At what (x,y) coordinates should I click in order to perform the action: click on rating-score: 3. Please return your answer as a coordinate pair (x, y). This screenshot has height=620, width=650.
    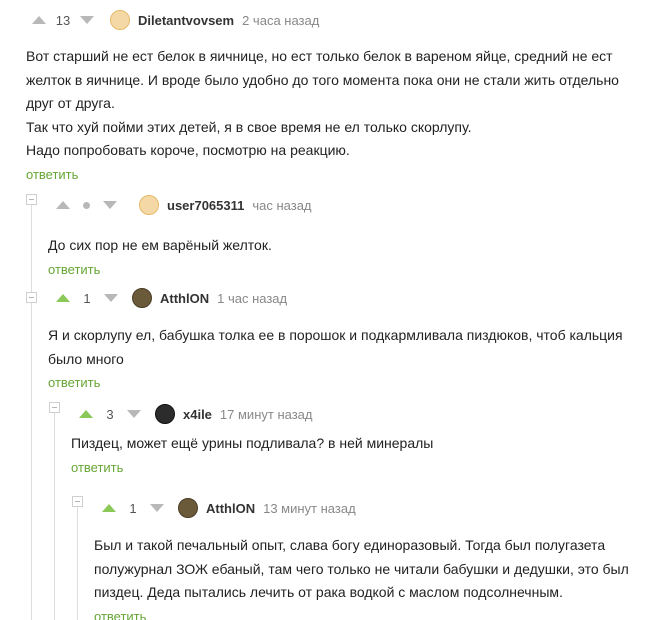
    Looking at the image, I should click on (110, 414).